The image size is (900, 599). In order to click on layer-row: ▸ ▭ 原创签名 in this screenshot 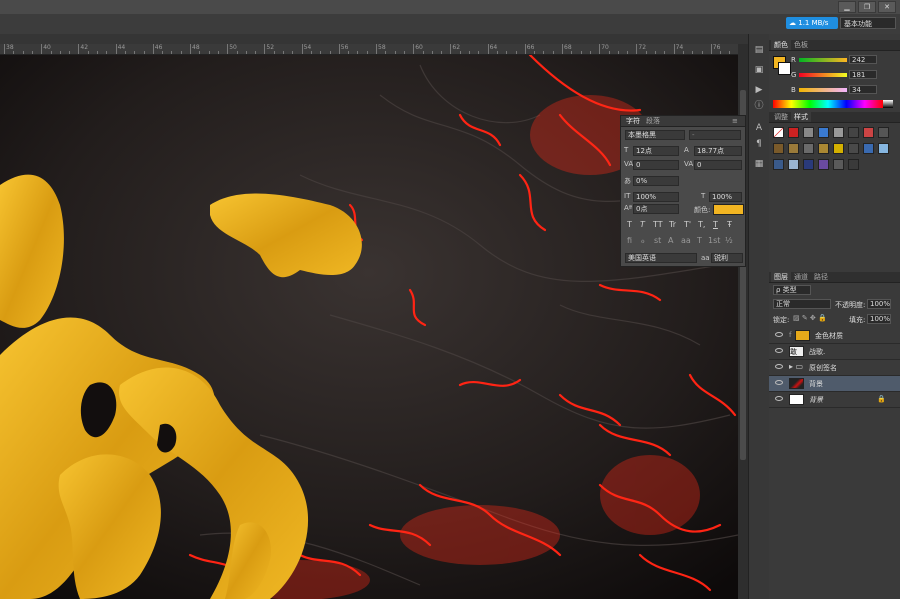, I will do `click(834, 368)`.